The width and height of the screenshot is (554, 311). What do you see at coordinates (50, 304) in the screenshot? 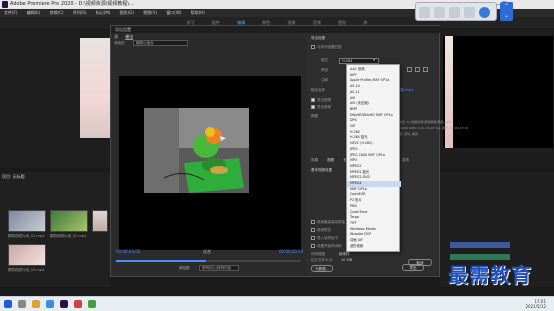
I see `browser-icon` at bounding box center [50, 304].